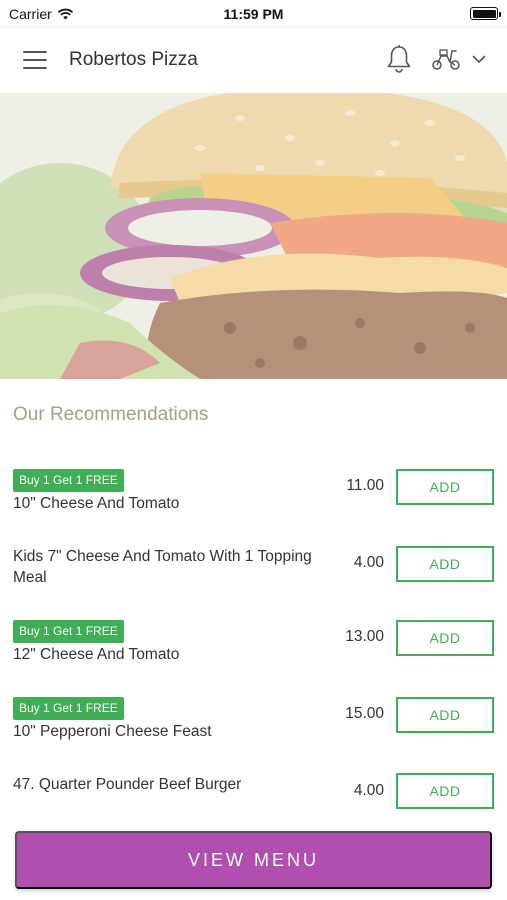 Image resolution: width=507 pixels, height=900 pixels. What do you see at coordinates (253, 860) in the screenshot?
I see `view-menu-button: VIEW MENU` at bounding box center [253, 860].